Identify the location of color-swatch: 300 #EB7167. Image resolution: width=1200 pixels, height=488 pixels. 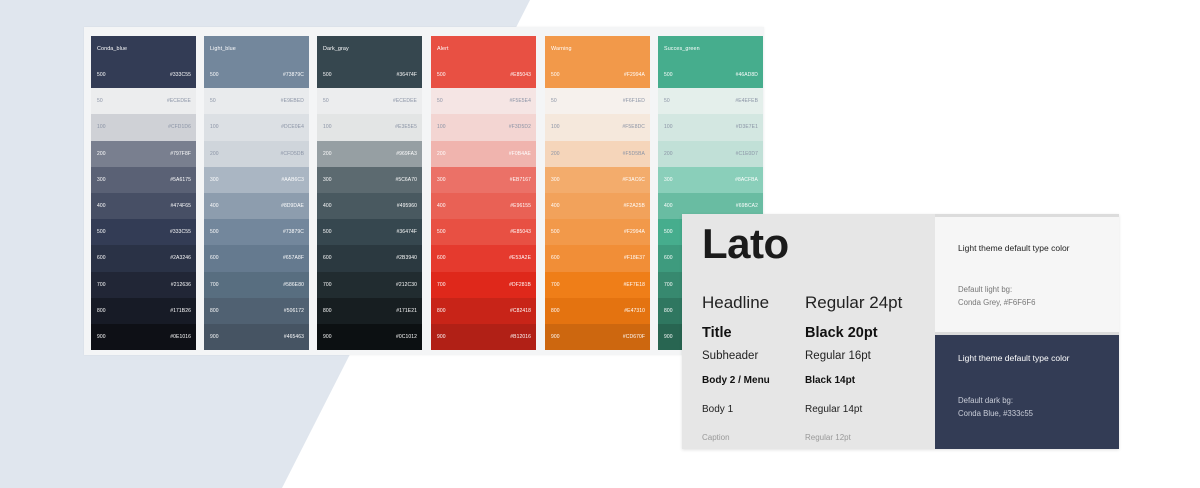
(483, 179).